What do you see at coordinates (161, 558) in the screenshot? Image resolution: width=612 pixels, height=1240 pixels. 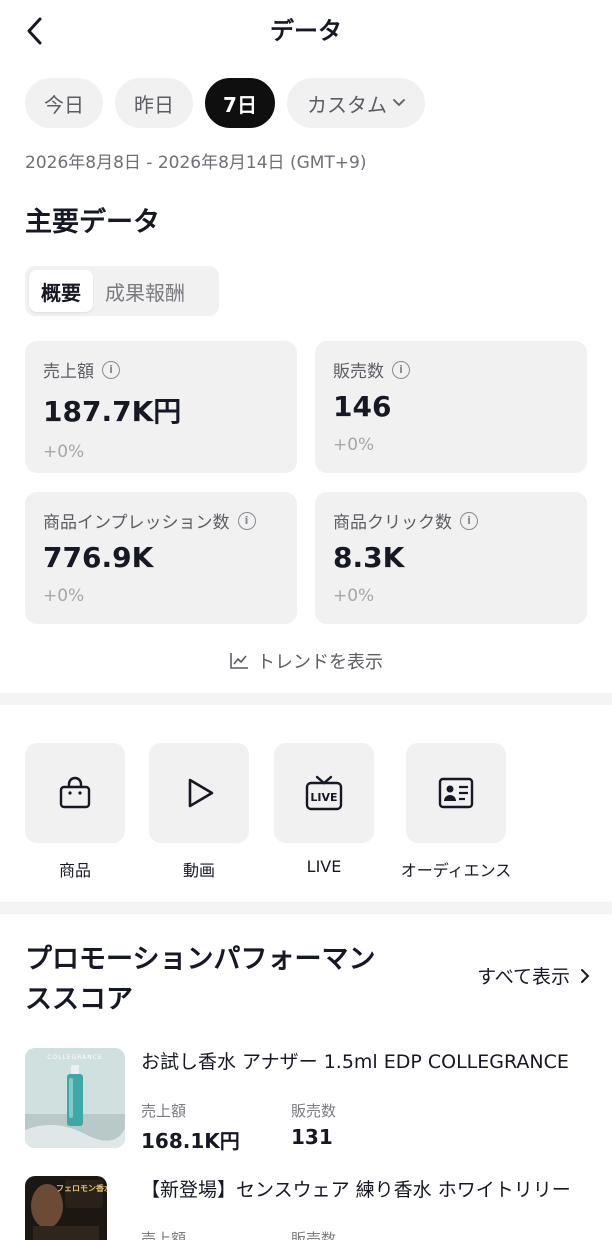 I see `metric-card-impressions: 商品インプレッション数 i 776.9K +0%` at bounding box center [161, 558].